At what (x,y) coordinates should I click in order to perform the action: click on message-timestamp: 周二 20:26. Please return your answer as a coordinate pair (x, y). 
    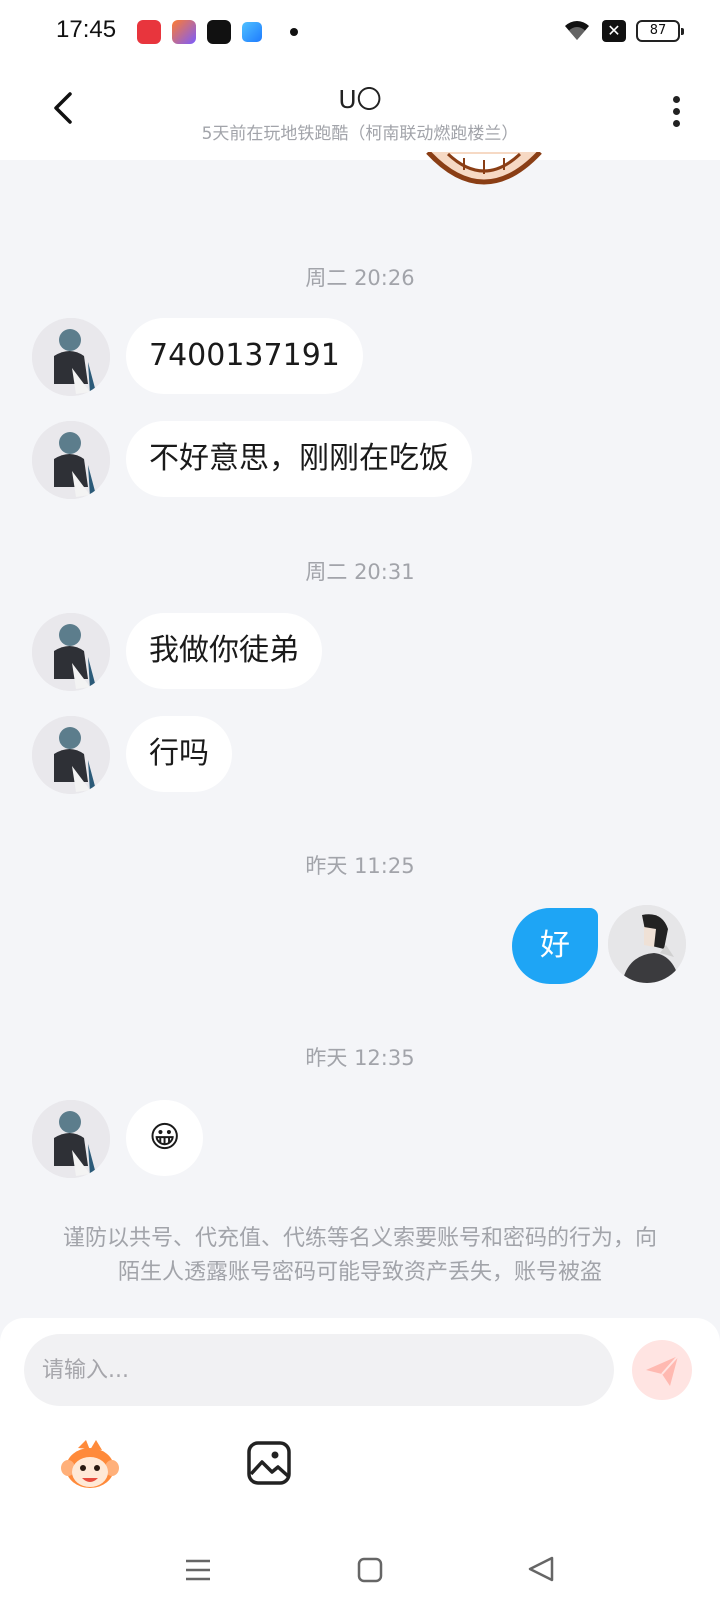
    Looking at the image, I should click on (360, 278).